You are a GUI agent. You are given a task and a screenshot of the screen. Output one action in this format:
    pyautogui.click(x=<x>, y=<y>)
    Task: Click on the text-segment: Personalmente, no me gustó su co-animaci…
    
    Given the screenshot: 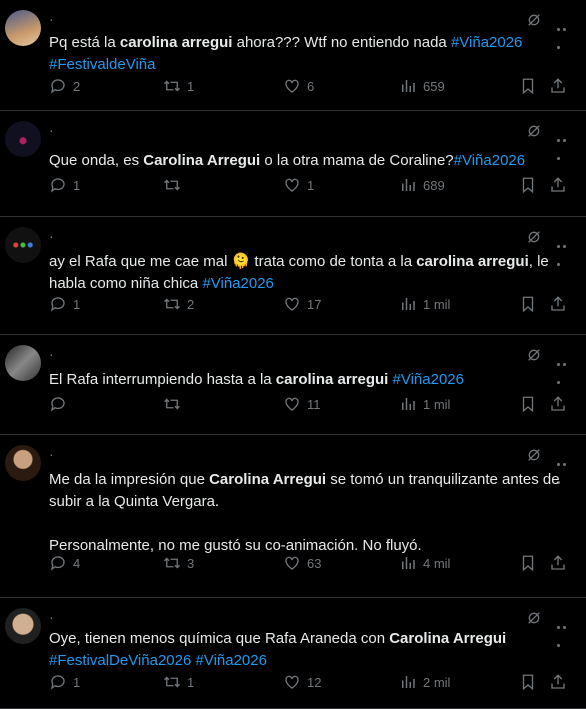 What is the action you would take?
    pyautogui.click(x=235, y=545)
    